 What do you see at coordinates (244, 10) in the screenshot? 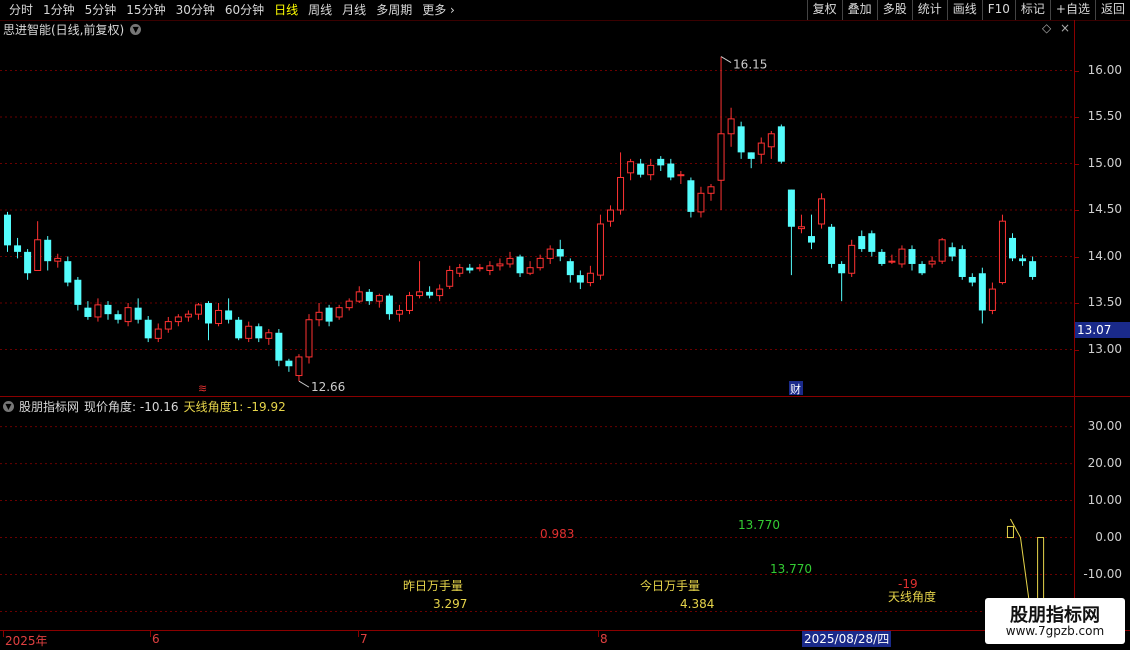
I see `period-tab-5: 60分钟` at bounding box center [244, 10].